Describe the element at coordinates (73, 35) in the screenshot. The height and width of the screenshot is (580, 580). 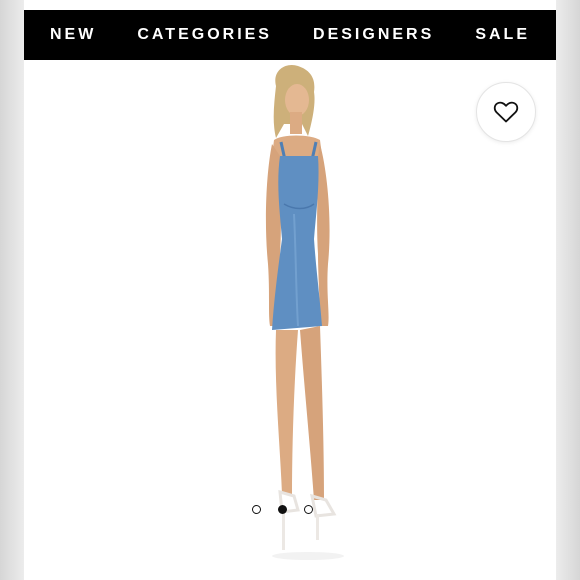
I see `nav-item-new: NEW` at that location.